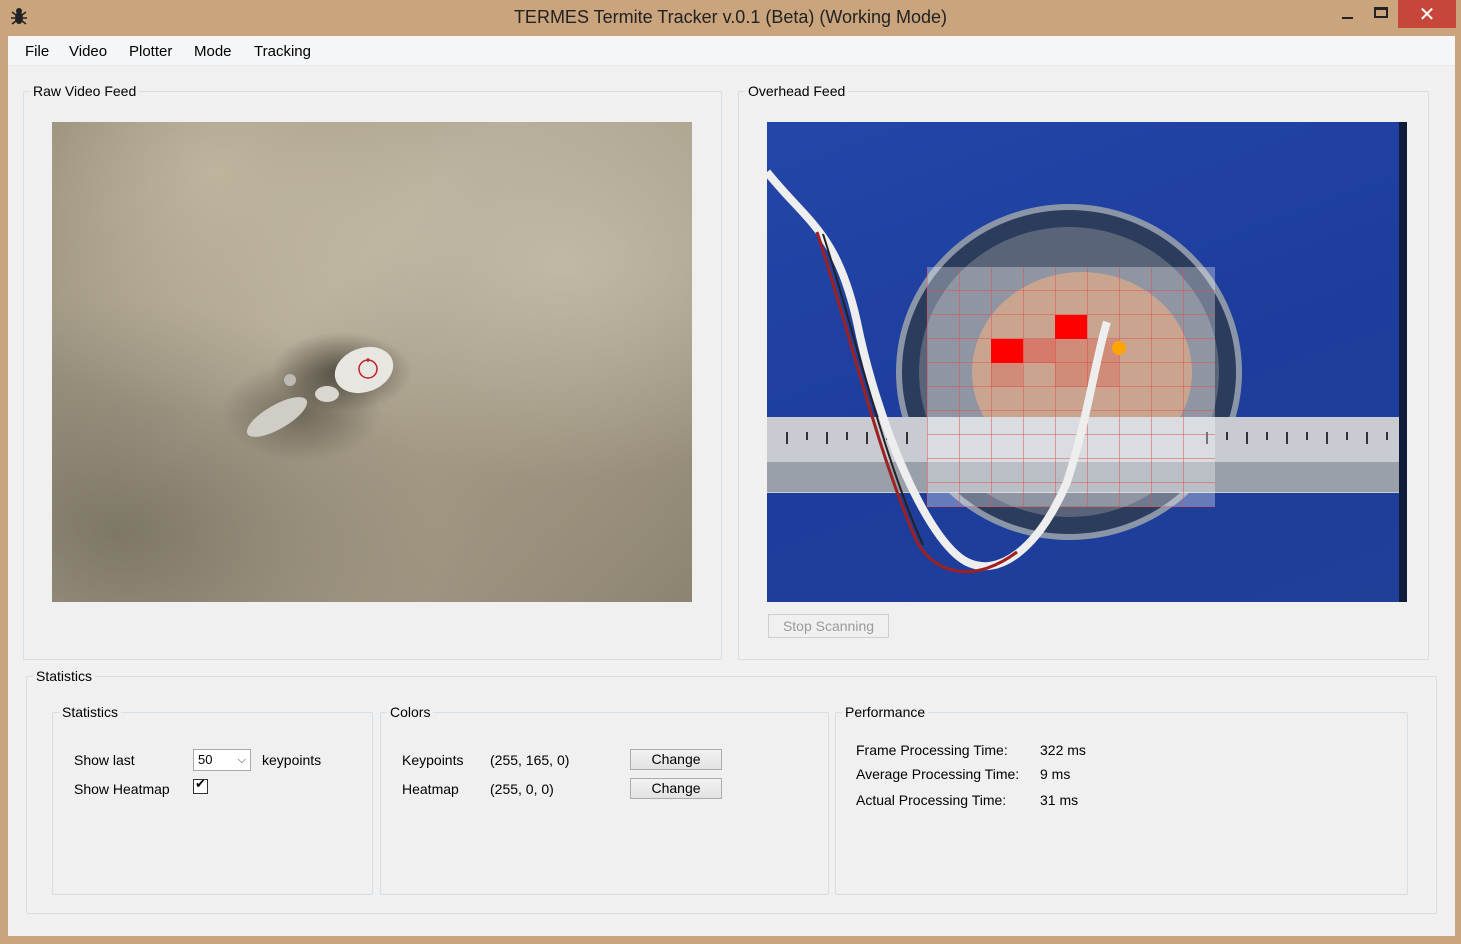 This screenshot has width=1461, height=944. Describe the element at coordinates (828, 626) in the screenshot. I see `stop-scanning-button: Stop Scanning` at that location.